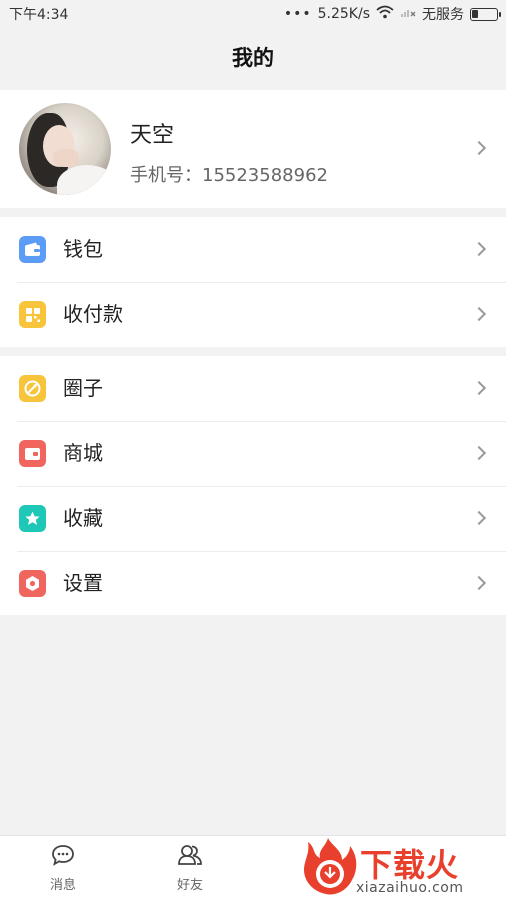 The image size is (506, 900). What do you see at coordinates (63, 857) in the screenshot?
I see `message-icon` at bounding box center [63, 857].